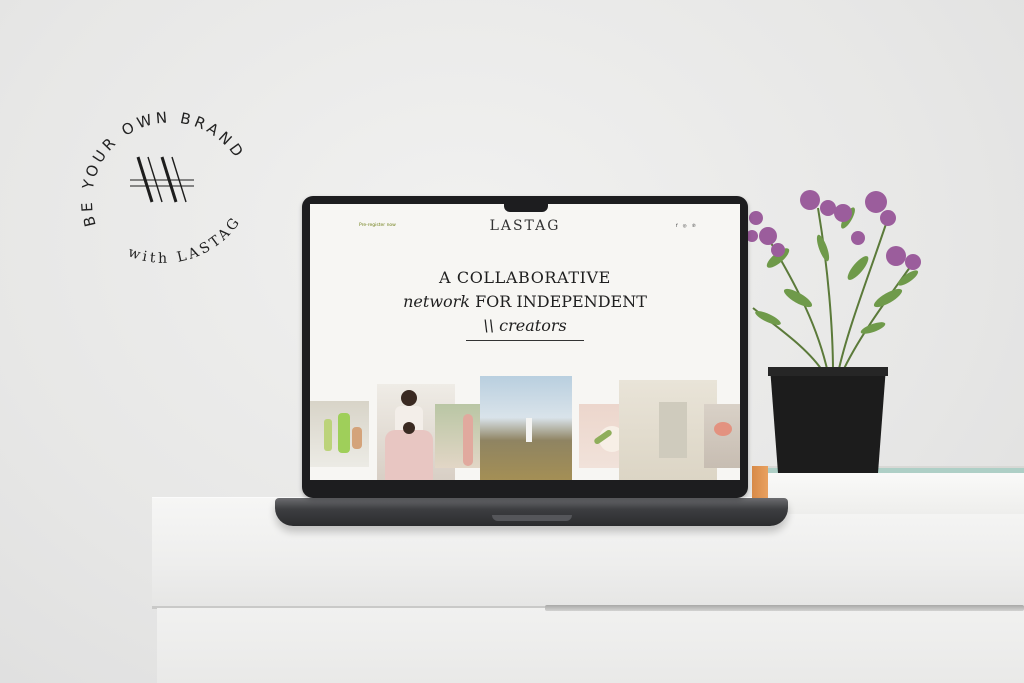  I want to click on badge-ring-text-bottom: with LASTAG, so click(185, 239).